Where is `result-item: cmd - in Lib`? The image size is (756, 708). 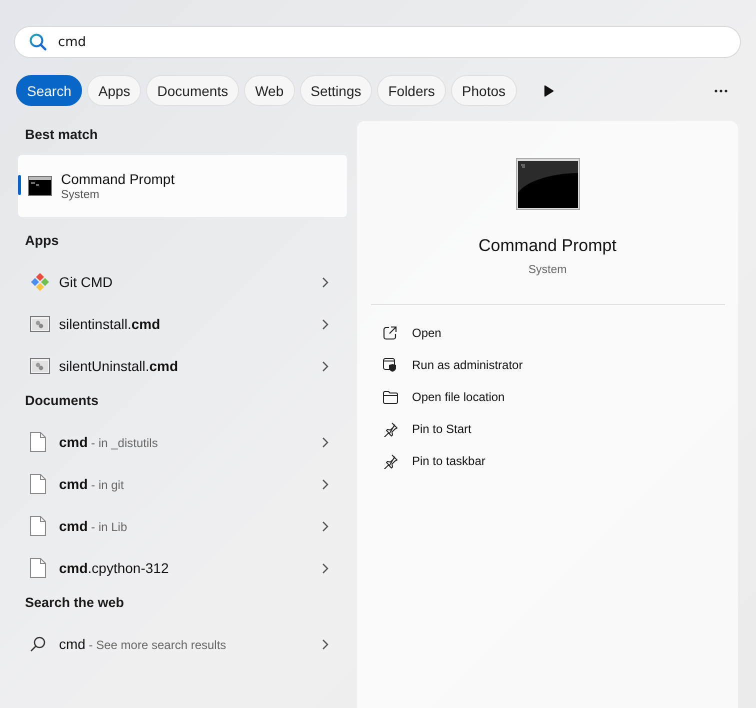
result-item: cmd - in Lib is located at coordinates (182, 526).